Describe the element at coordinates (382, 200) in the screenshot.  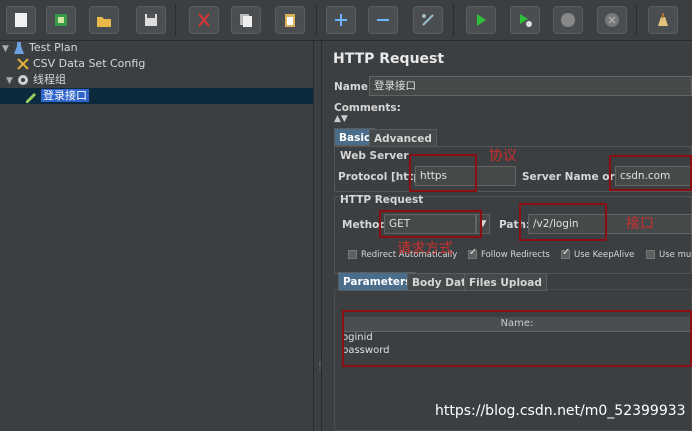
I see `http-request-label: HTTP Request` at that location.